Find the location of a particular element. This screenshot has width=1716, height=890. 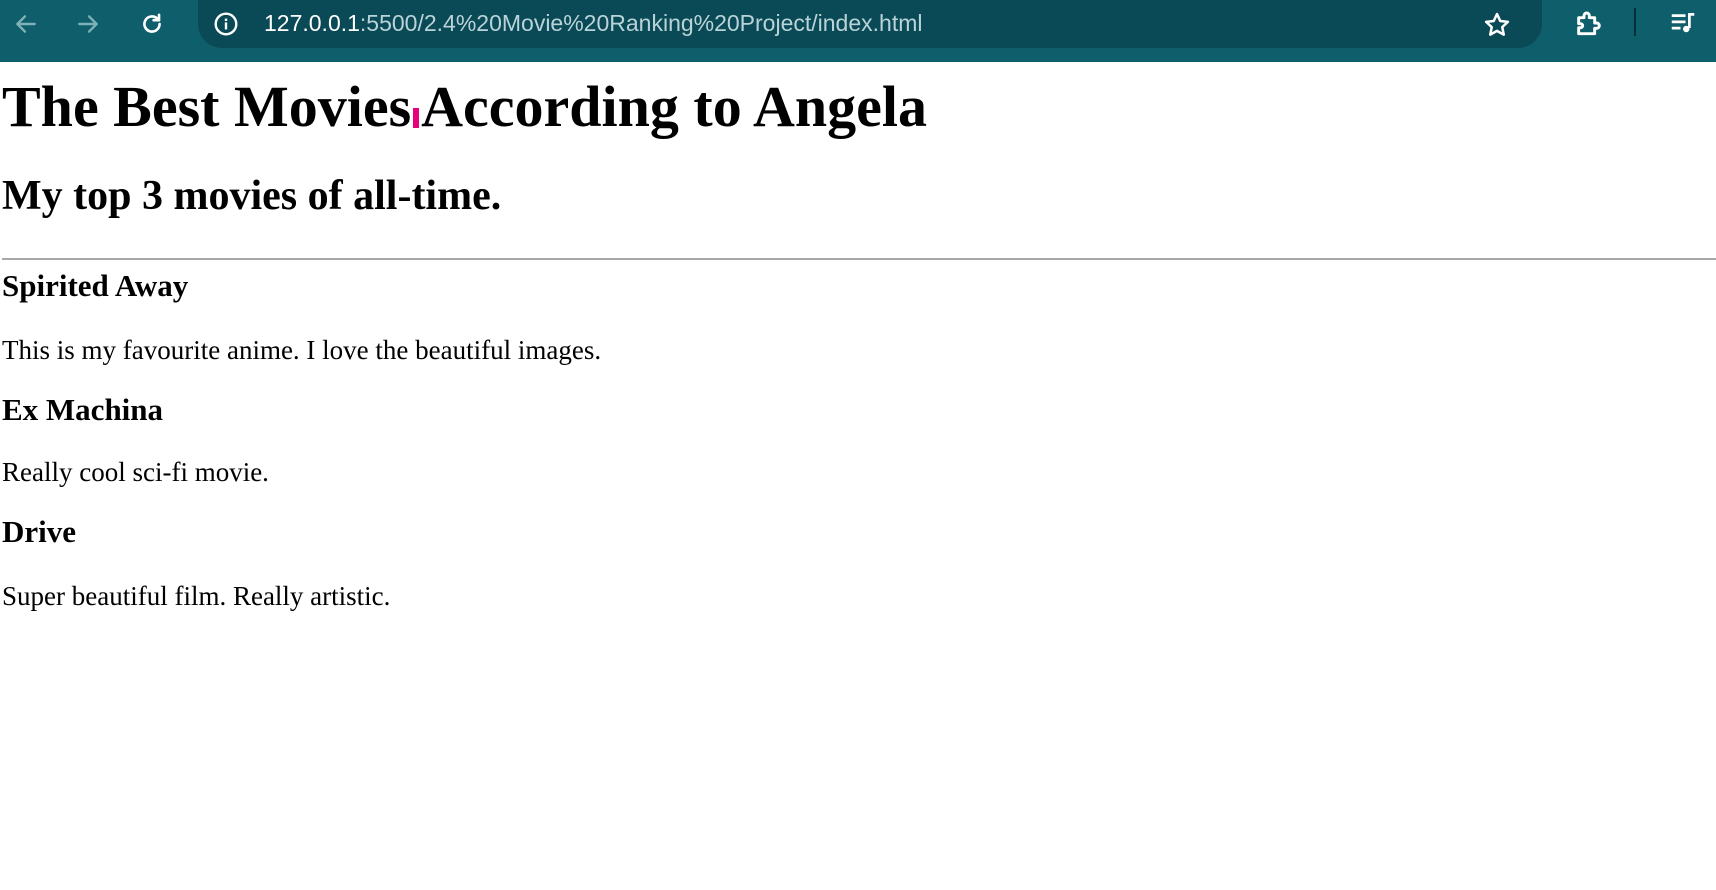

back-button is located at coordinates (26, 24).